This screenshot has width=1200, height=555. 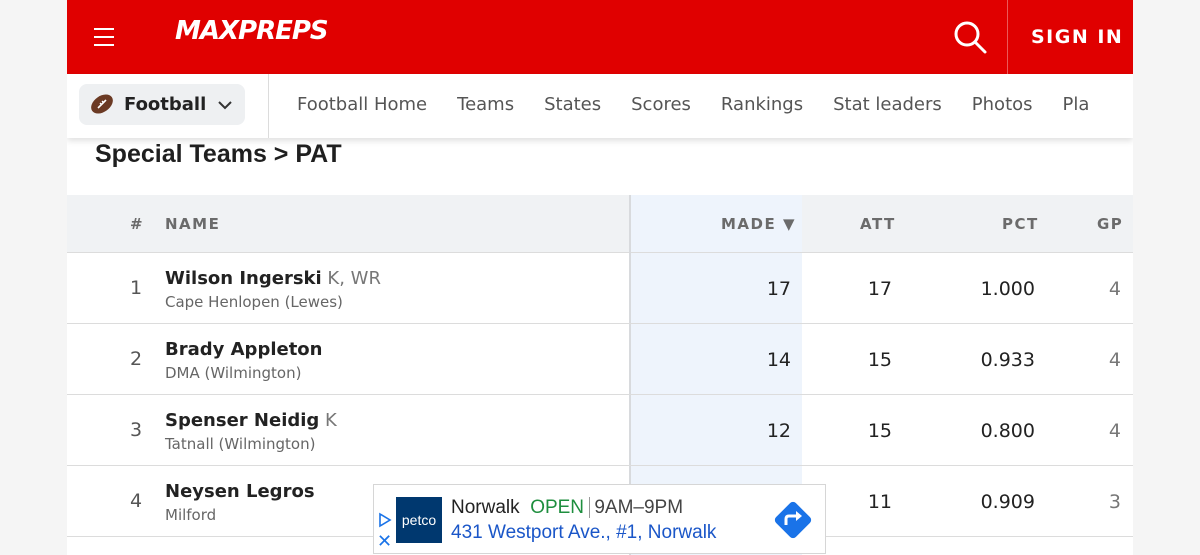 I want to click on school-link: Cape Henlopen (Lewes), so click(x=254, y=302).